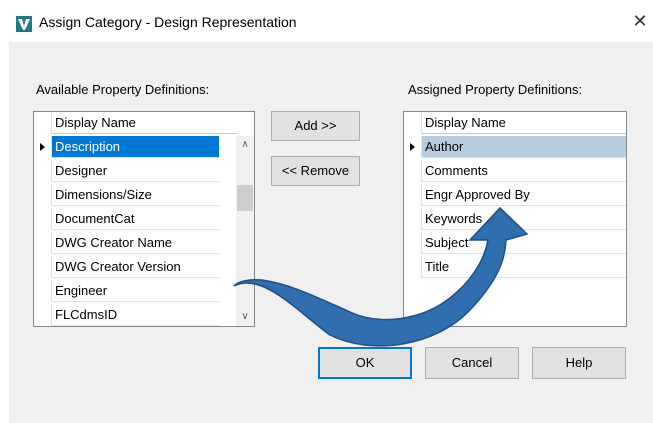 This screenshot has width=653, height=423. I want to click on assigned-properties-label: Assigned Property Definitions:, so click(495, 89).